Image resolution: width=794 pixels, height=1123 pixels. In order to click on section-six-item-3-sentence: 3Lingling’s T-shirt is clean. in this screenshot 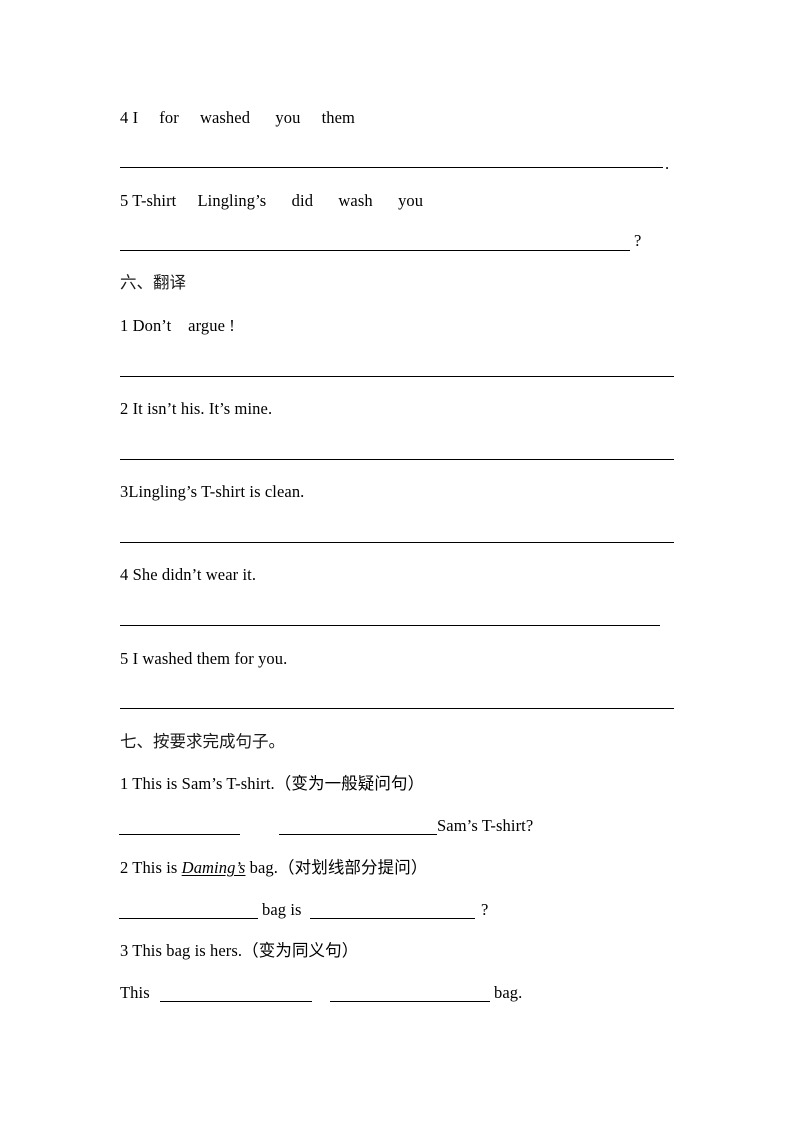, I will do `click(212, 491)`.